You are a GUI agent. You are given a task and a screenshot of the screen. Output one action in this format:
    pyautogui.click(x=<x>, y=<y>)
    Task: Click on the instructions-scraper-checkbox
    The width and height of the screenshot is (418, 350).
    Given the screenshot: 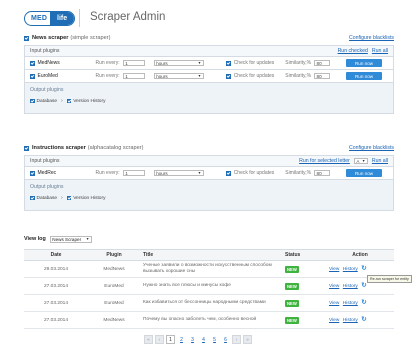 What is the action you would take?
    pyautogui.click(x=26, y=148)
    